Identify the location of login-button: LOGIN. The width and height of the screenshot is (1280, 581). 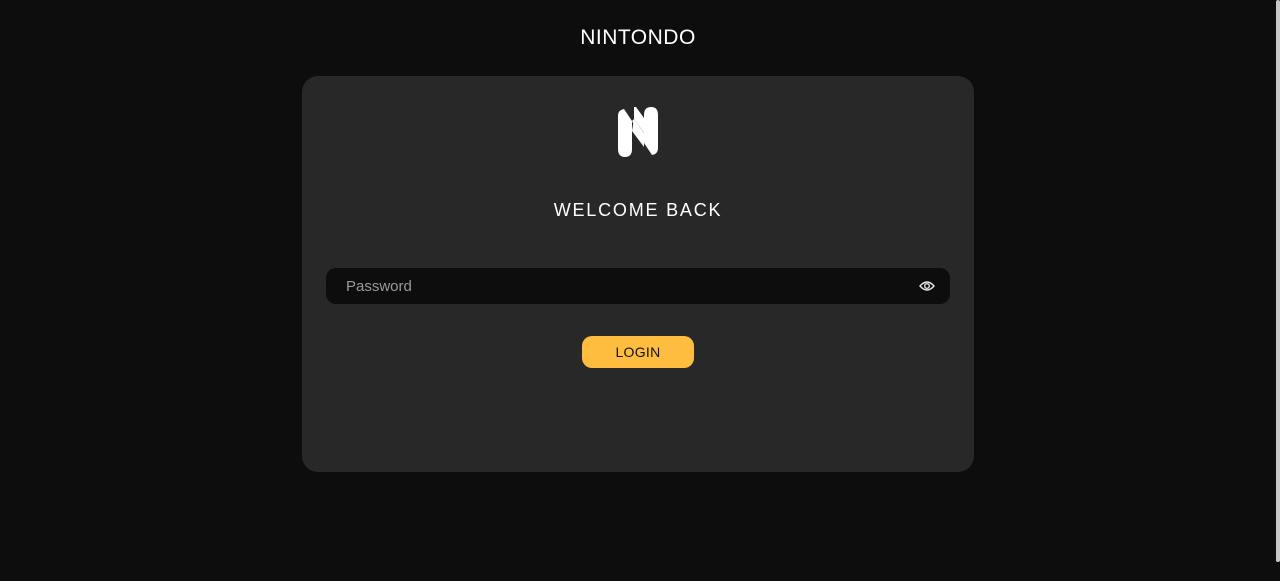
(638, 352).